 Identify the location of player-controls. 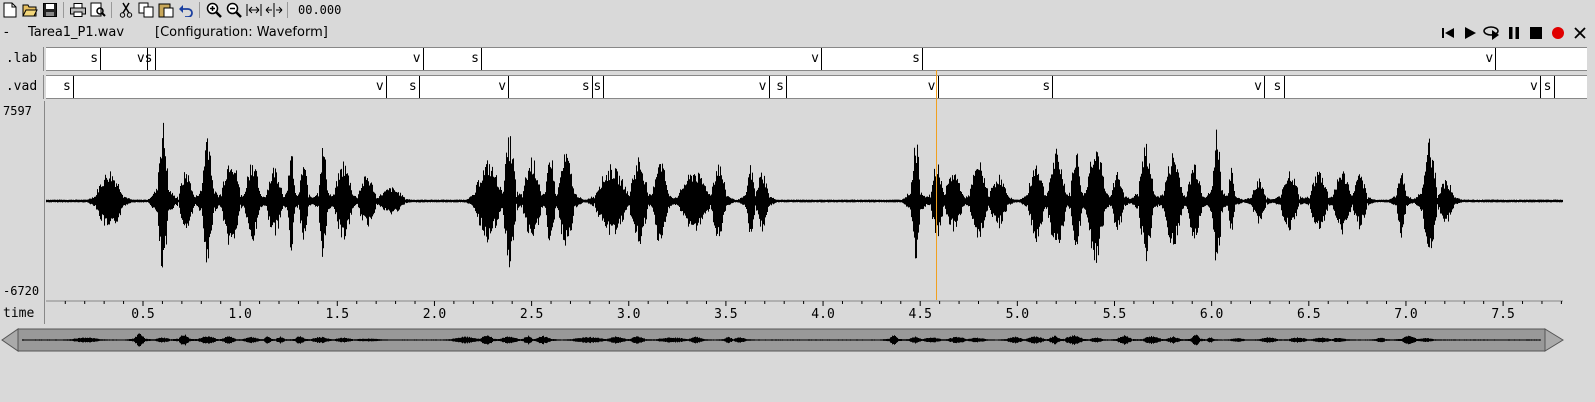
(1514, 33).